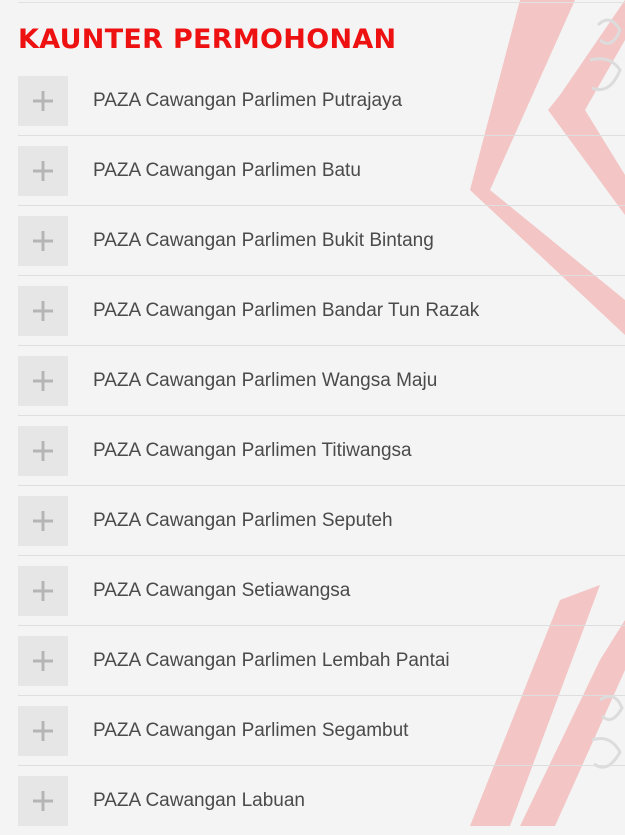 The image size is (625, 835). What do you see at coordinates (227, 170) in the screenshot?
I see `accordion-item-label: PAZA Cawangan Parlimen Batu` at bounding box center [227, 170].